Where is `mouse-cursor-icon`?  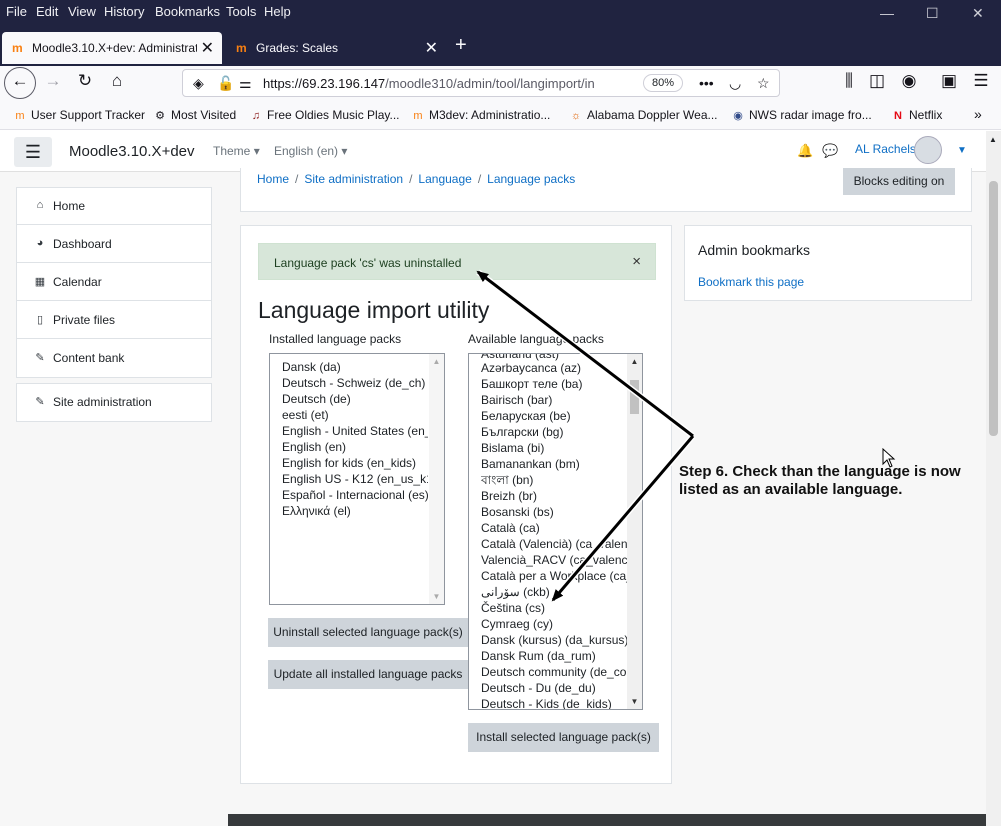 mouse-cursor-icon is located at coordinates (889, 458).